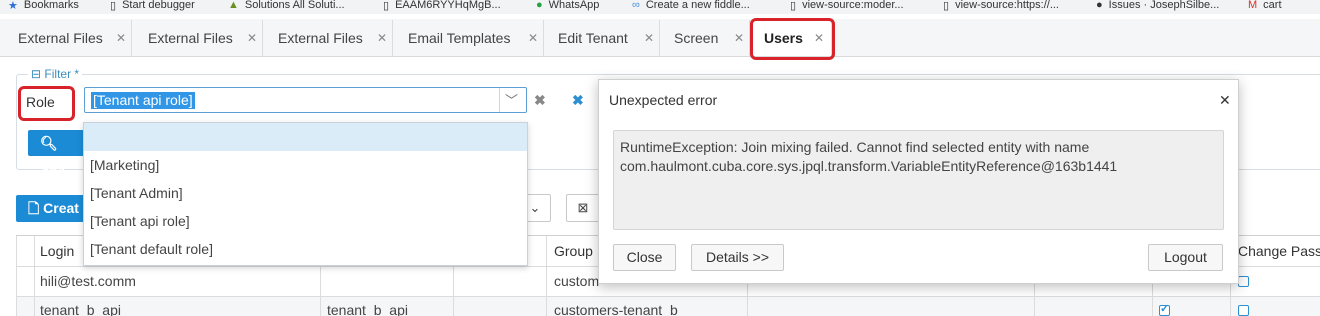  I want to click on tab-edit-tenant: Edit Tenant ✕, so click(603, 38).